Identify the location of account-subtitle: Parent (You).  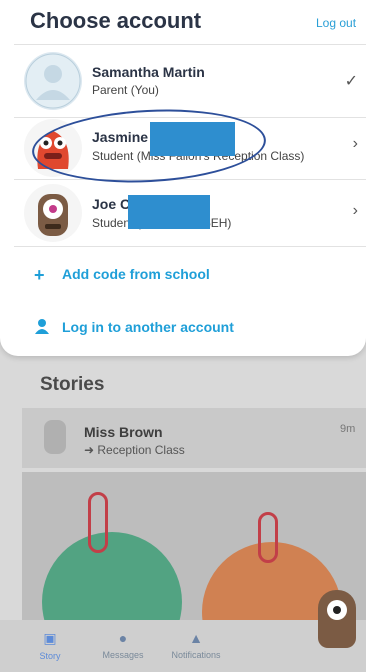
(125, 90).